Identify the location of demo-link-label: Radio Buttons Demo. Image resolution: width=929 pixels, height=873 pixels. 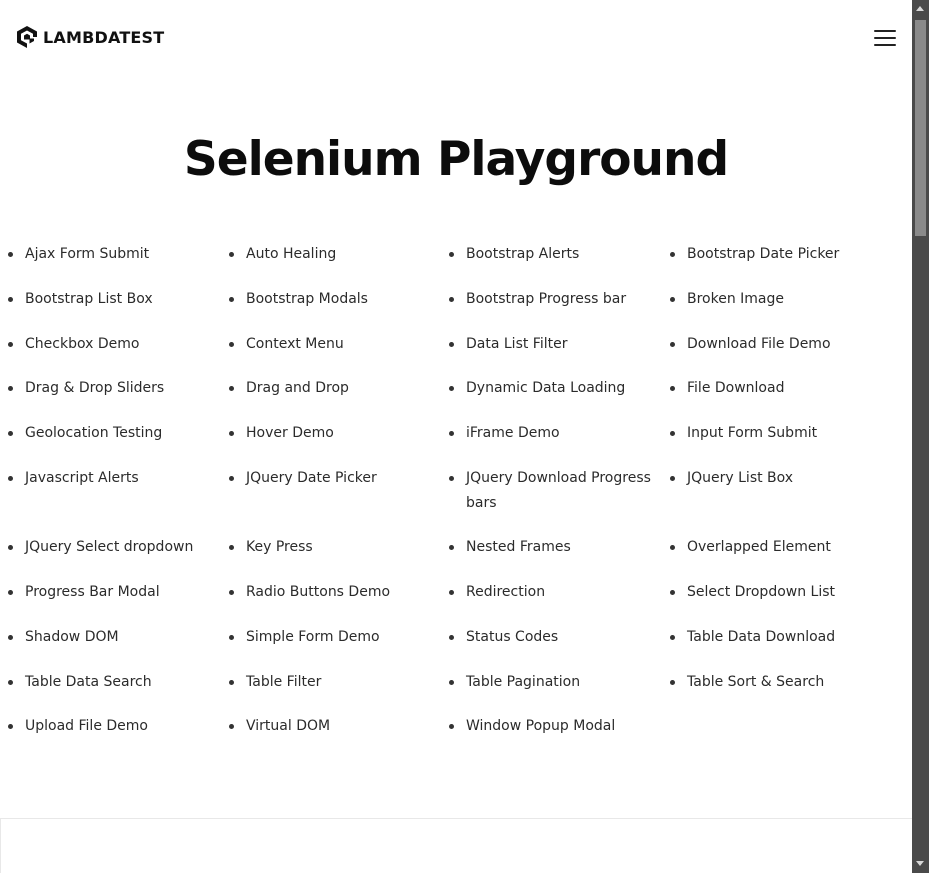
(318, 592).